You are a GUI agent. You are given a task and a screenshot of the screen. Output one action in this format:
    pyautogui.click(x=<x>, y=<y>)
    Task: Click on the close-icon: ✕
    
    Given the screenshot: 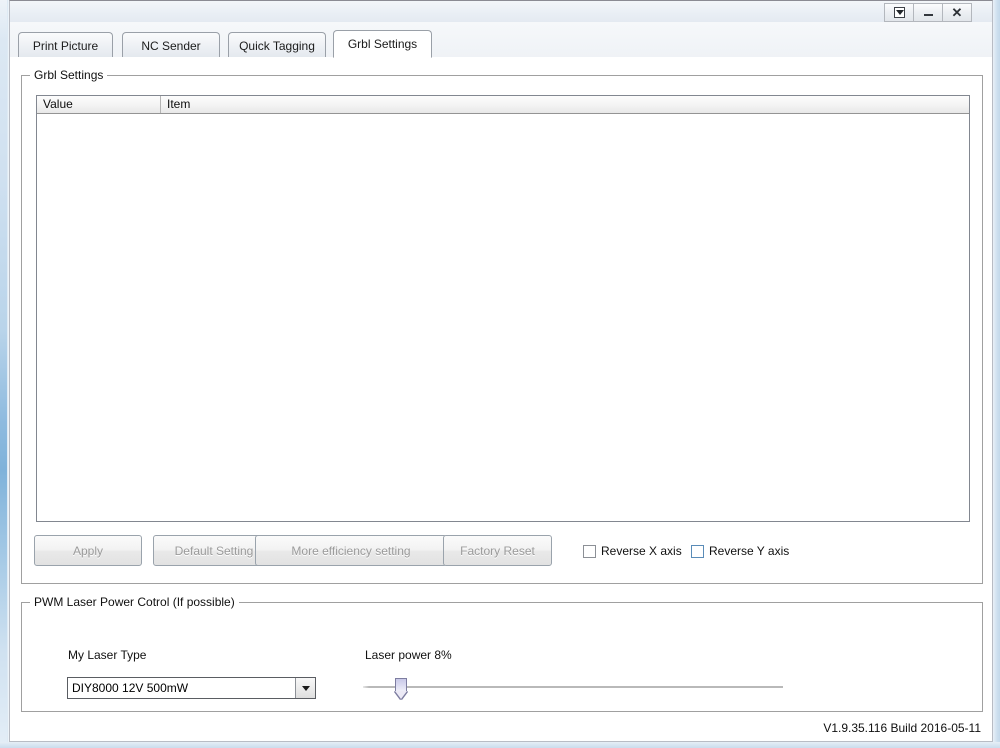 What is the action you would take?
    pyautogui.click(x=957, y=12)
    